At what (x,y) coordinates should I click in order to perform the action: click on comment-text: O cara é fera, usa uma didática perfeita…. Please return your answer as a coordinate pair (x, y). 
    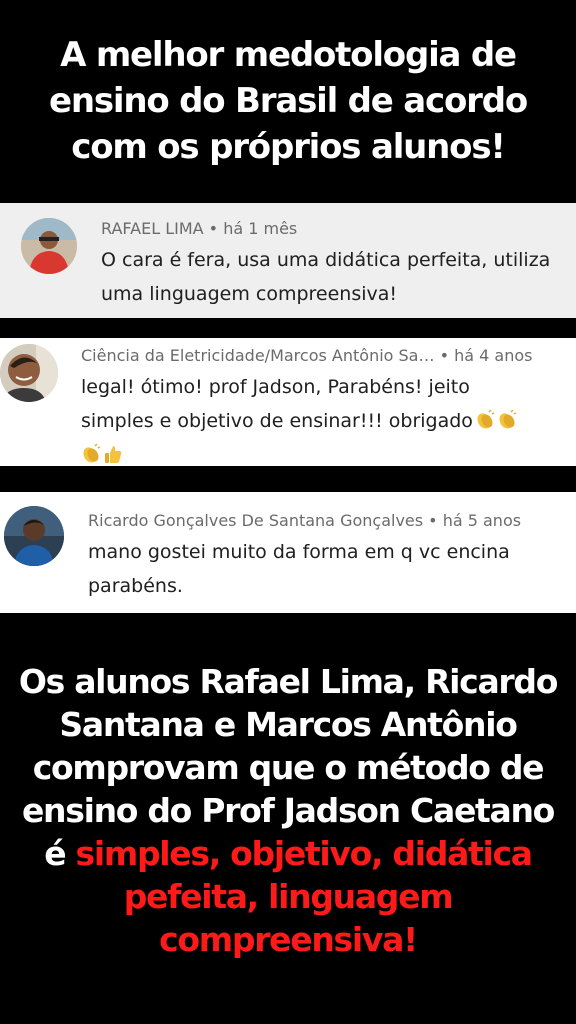
    Looking at the image, I should click on (331, 277).